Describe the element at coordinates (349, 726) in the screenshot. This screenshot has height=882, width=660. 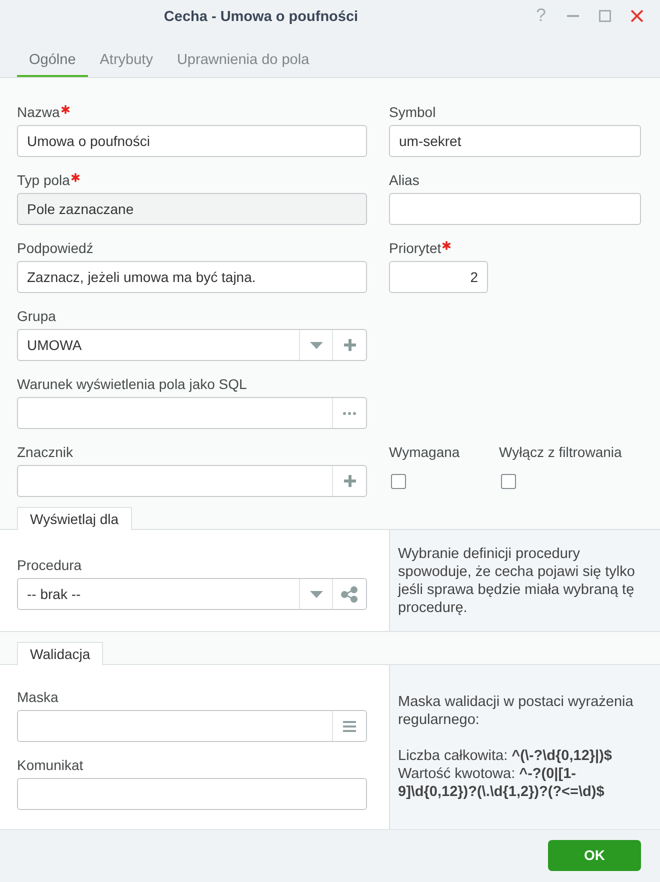
I see `list-icon` at that location.